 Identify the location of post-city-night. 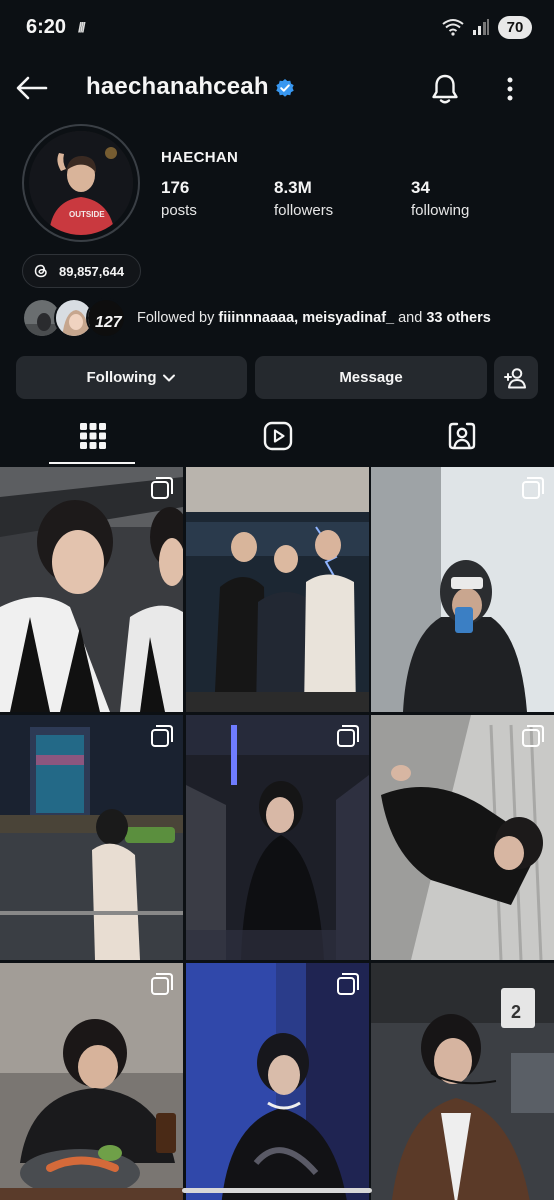
(91, 837).